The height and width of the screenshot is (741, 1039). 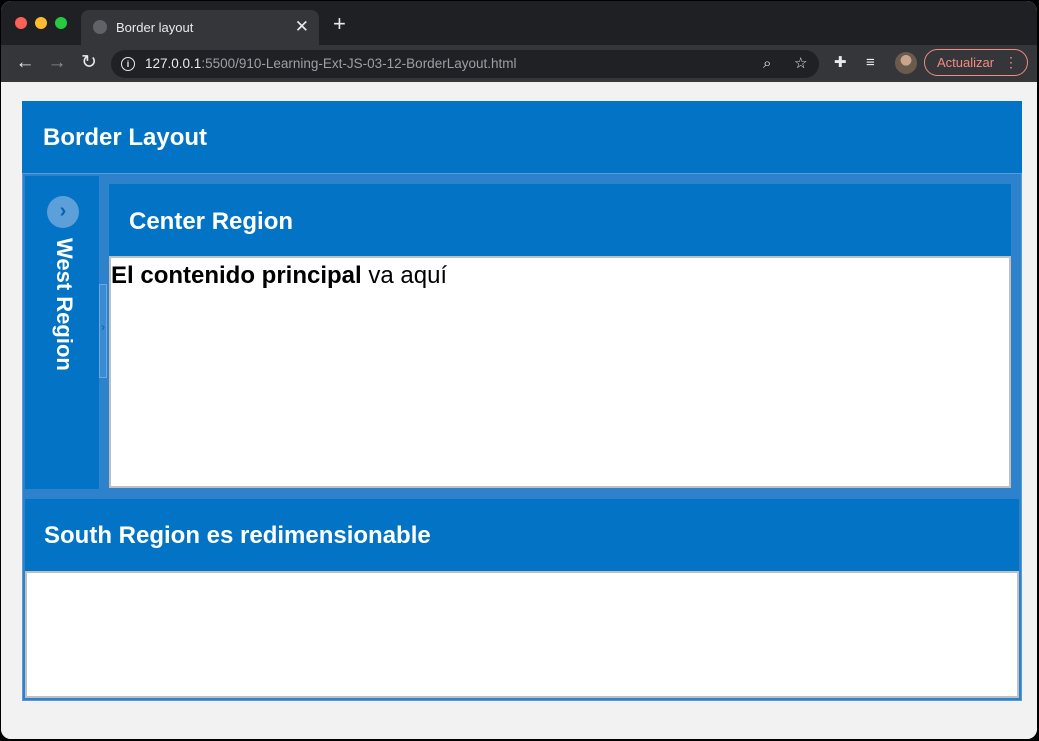 What do you see at coordinates (64, 304) in the screenshot?
I see `west-region-title: West Region` at bounding box center [64, 304].